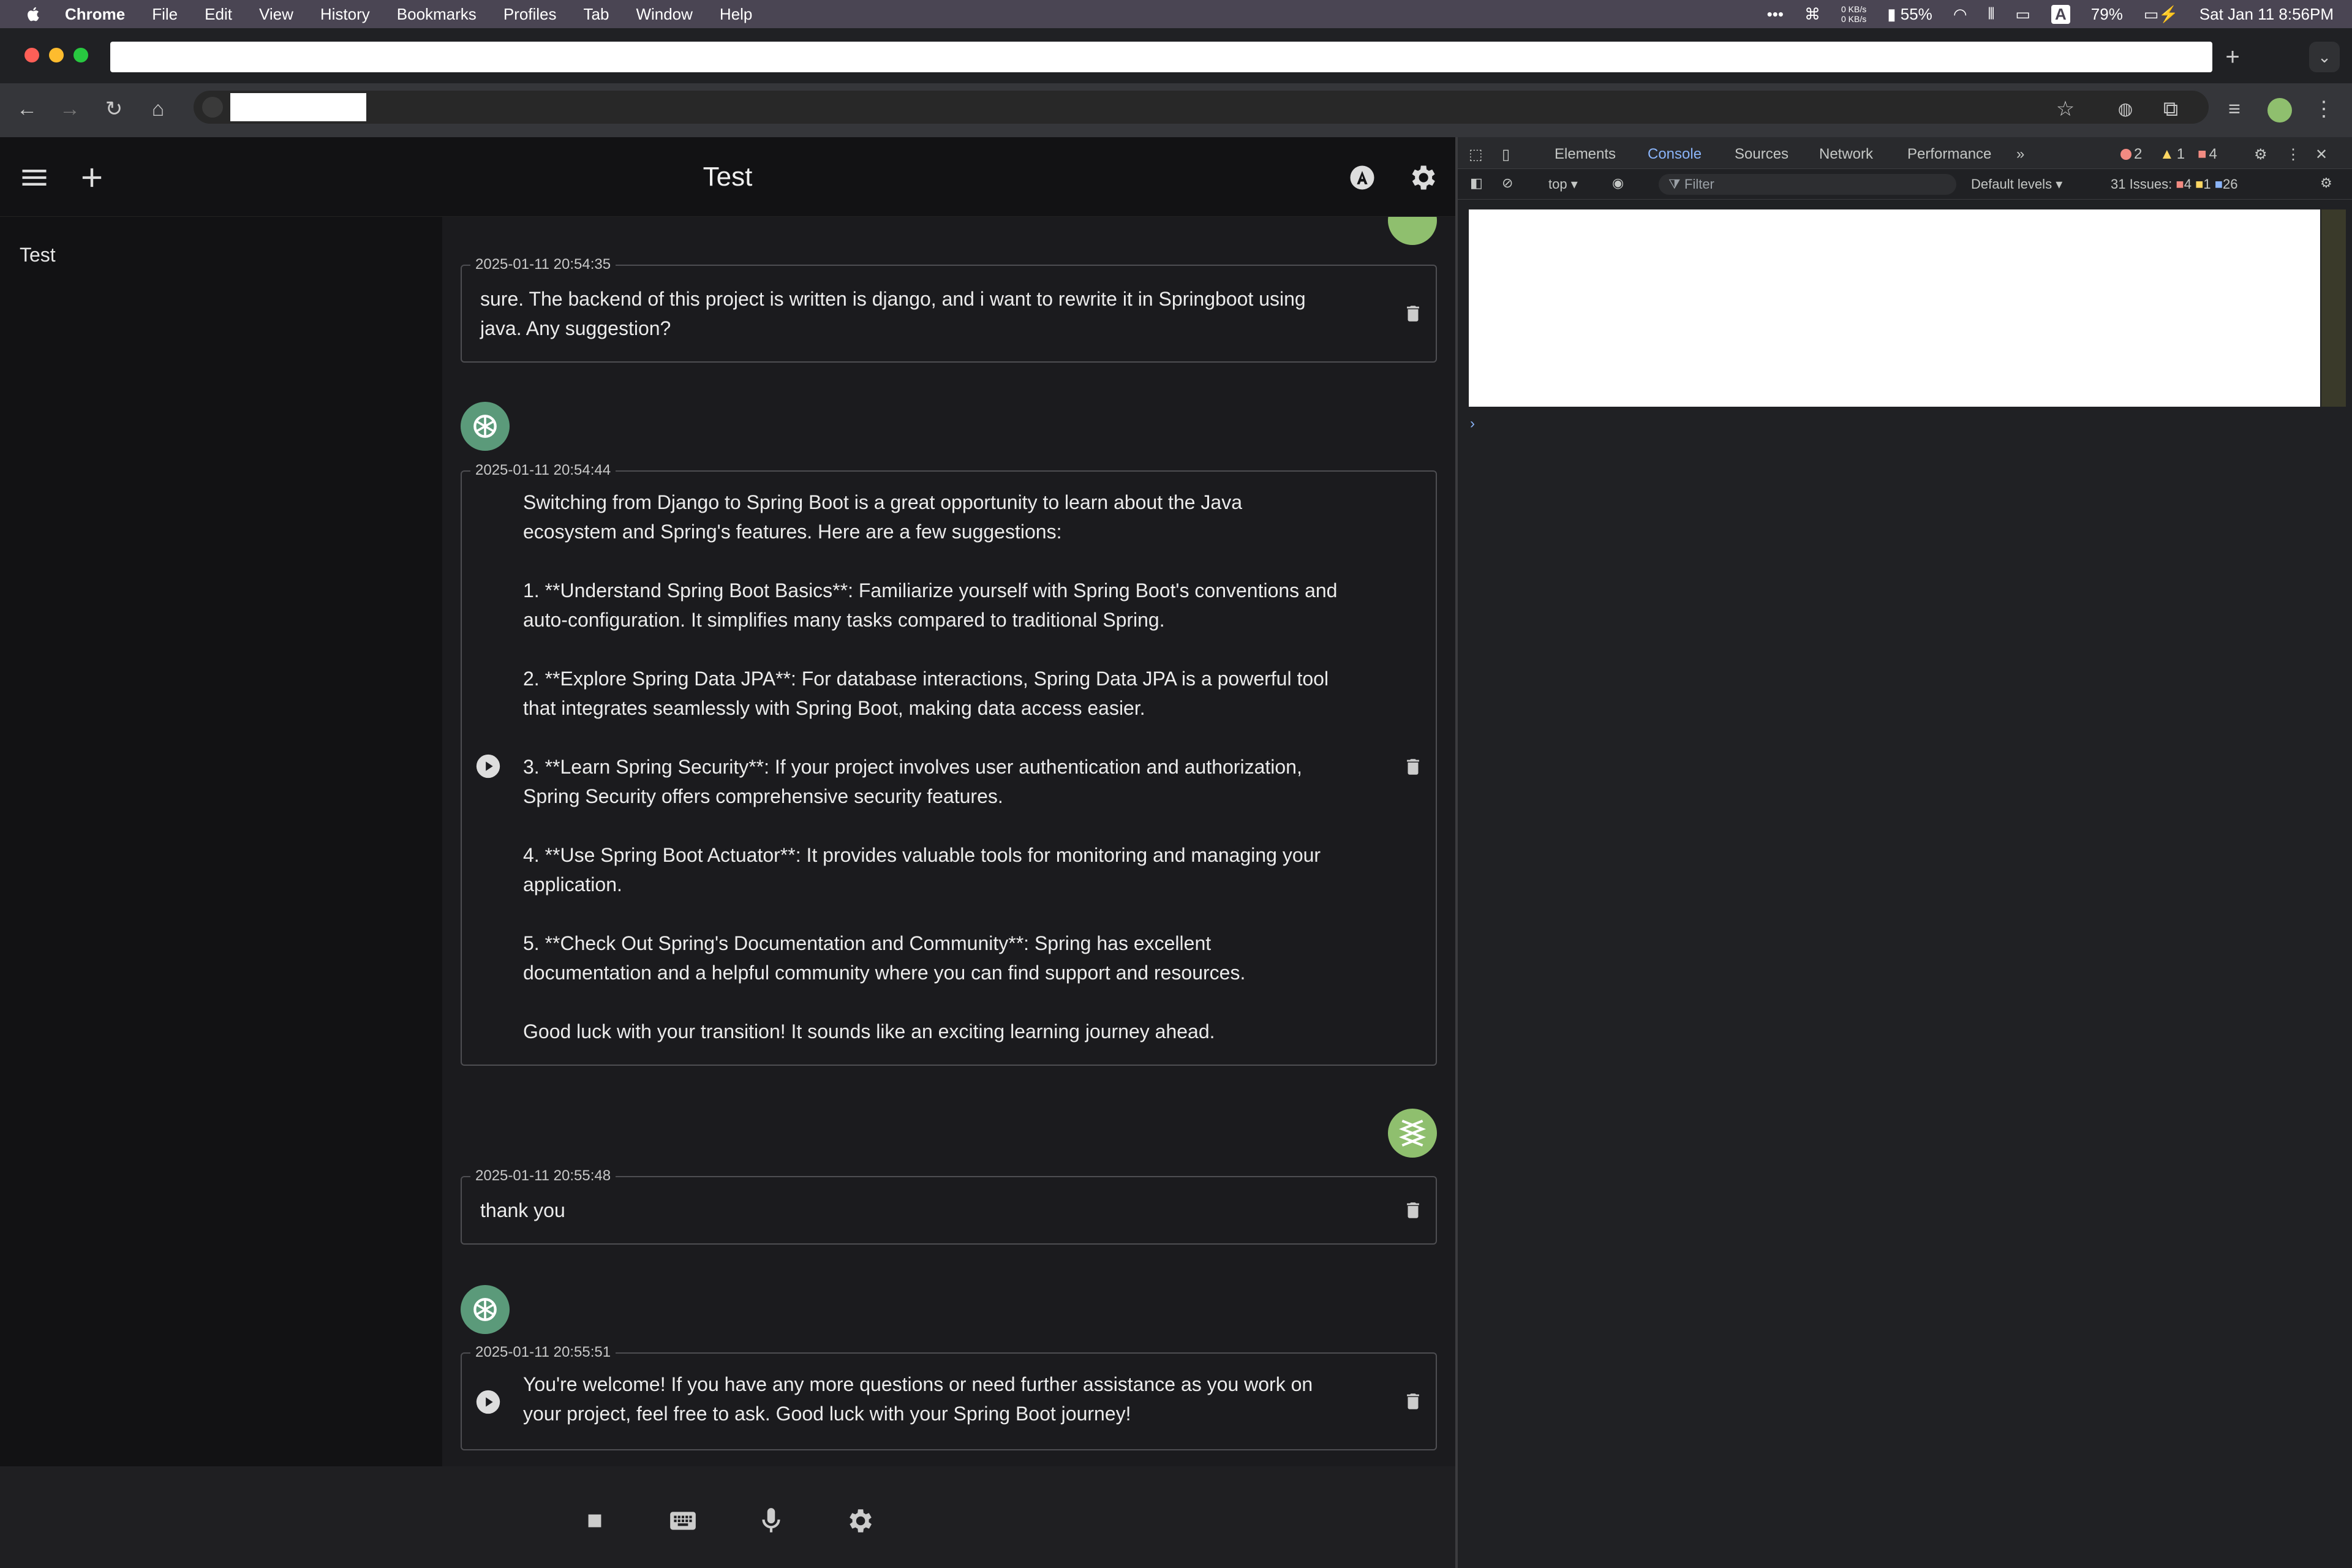 This screenshot has height=1568, width=2352. I want to click on menu-help: Help, so click(736, 14).